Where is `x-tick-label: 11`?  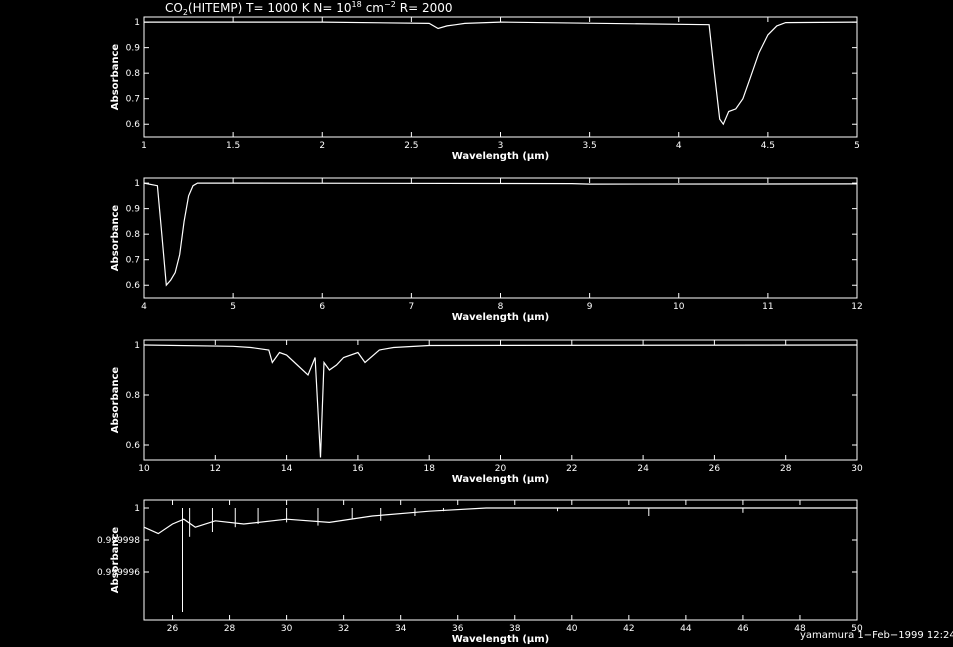 x-tick-label: 11 is located at coordinates (767, 307).